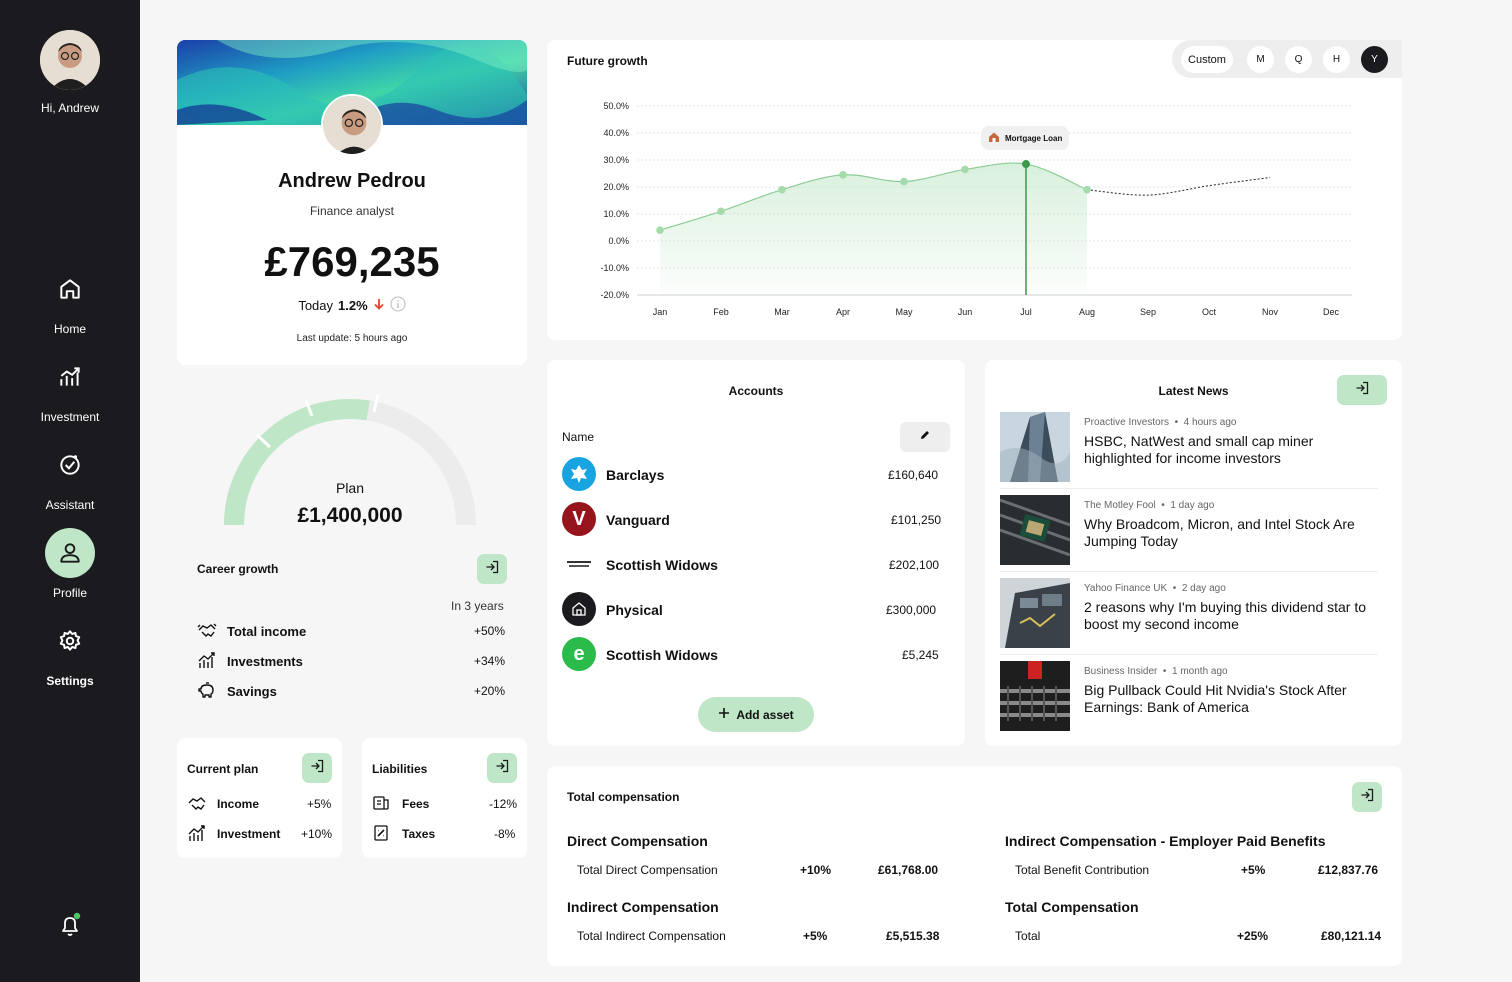 This screenshot has height=982, width=1512. What do you see at coordinates (904, 312) in the screenshot?
I see `x-tick-label: May` at bounding box center [904, 312].